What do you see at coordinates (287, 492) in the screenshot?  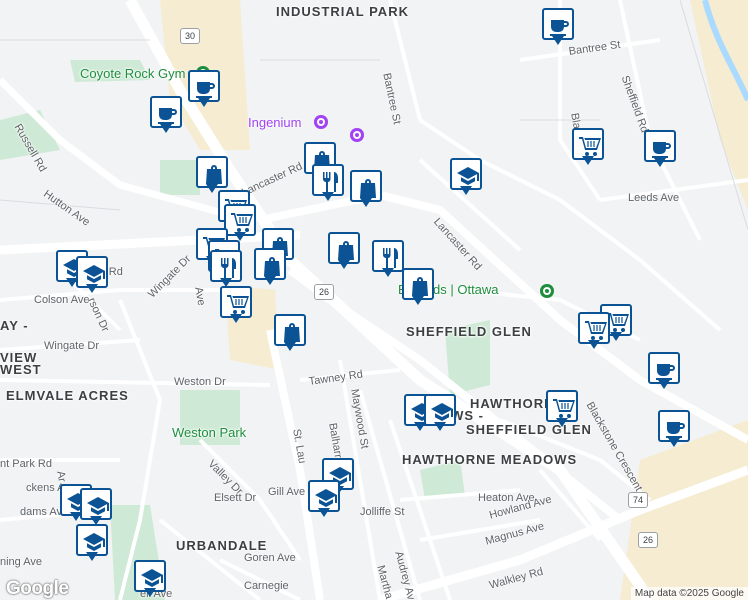 I see `street-label: Gill Ave` at bounding box center [287, 492].